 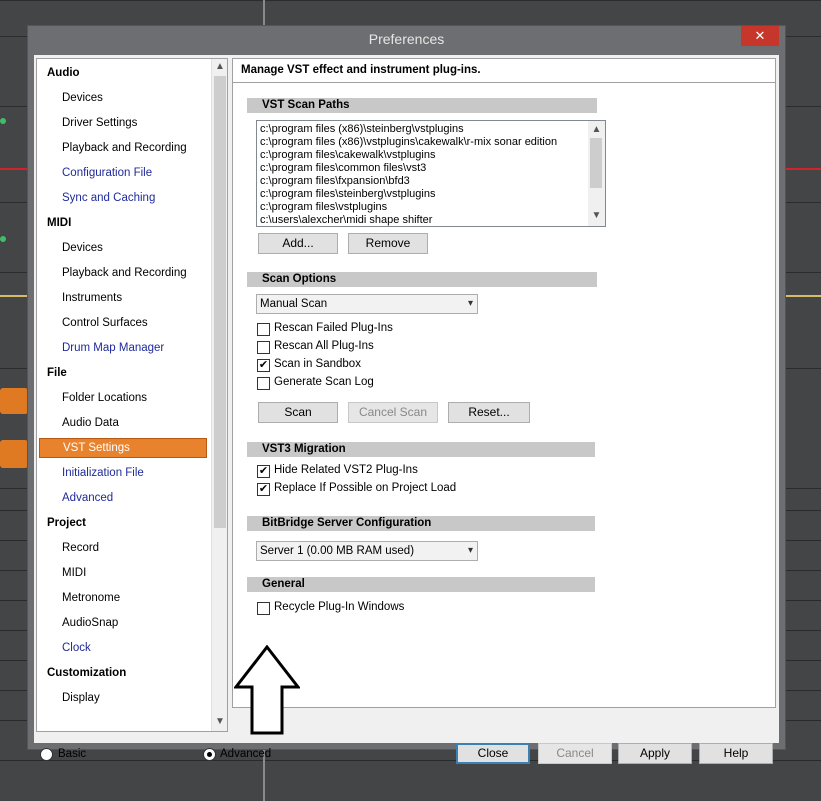 I want to click on bg-stripe, so click(x=410, y=760).